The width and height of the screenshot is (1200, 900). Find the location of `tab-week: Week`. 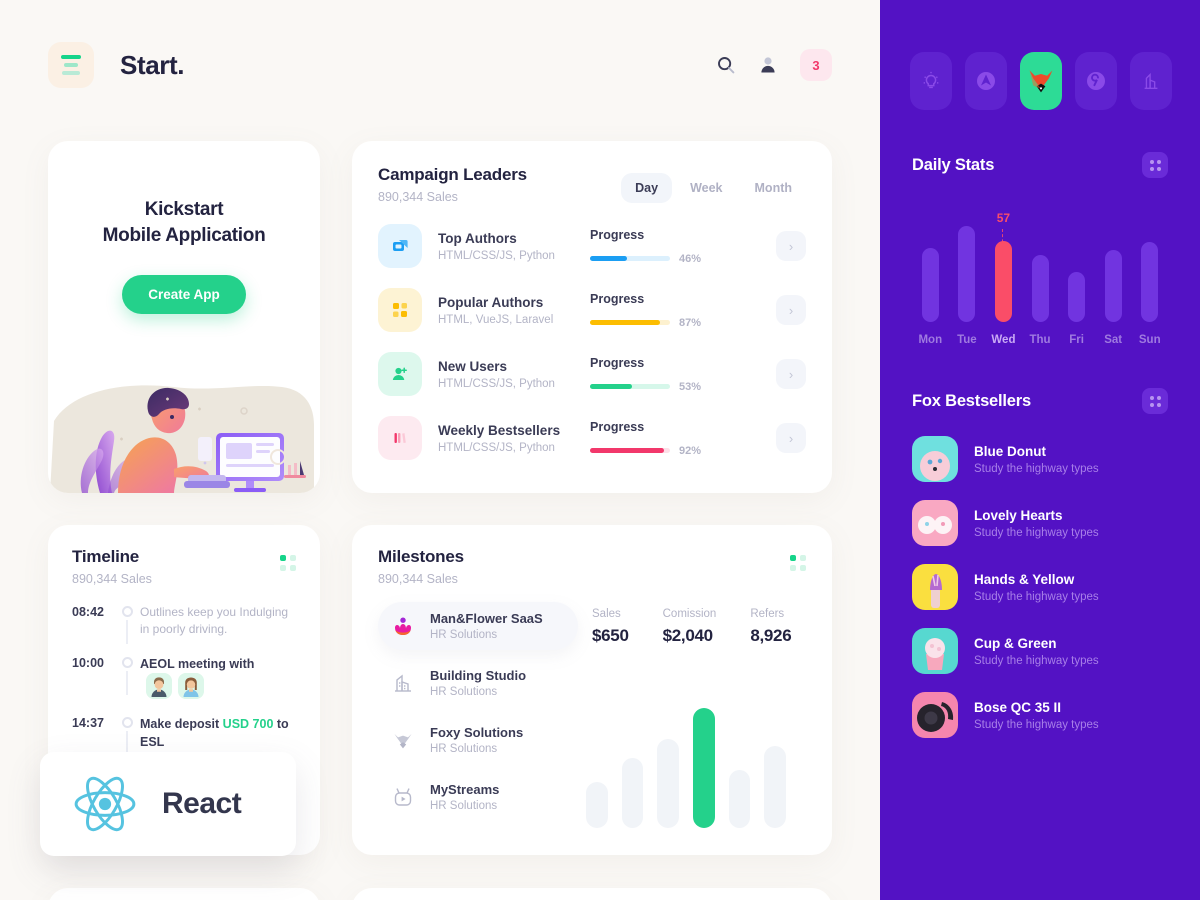

tab-week: Week is located at coordinates (706, 188).